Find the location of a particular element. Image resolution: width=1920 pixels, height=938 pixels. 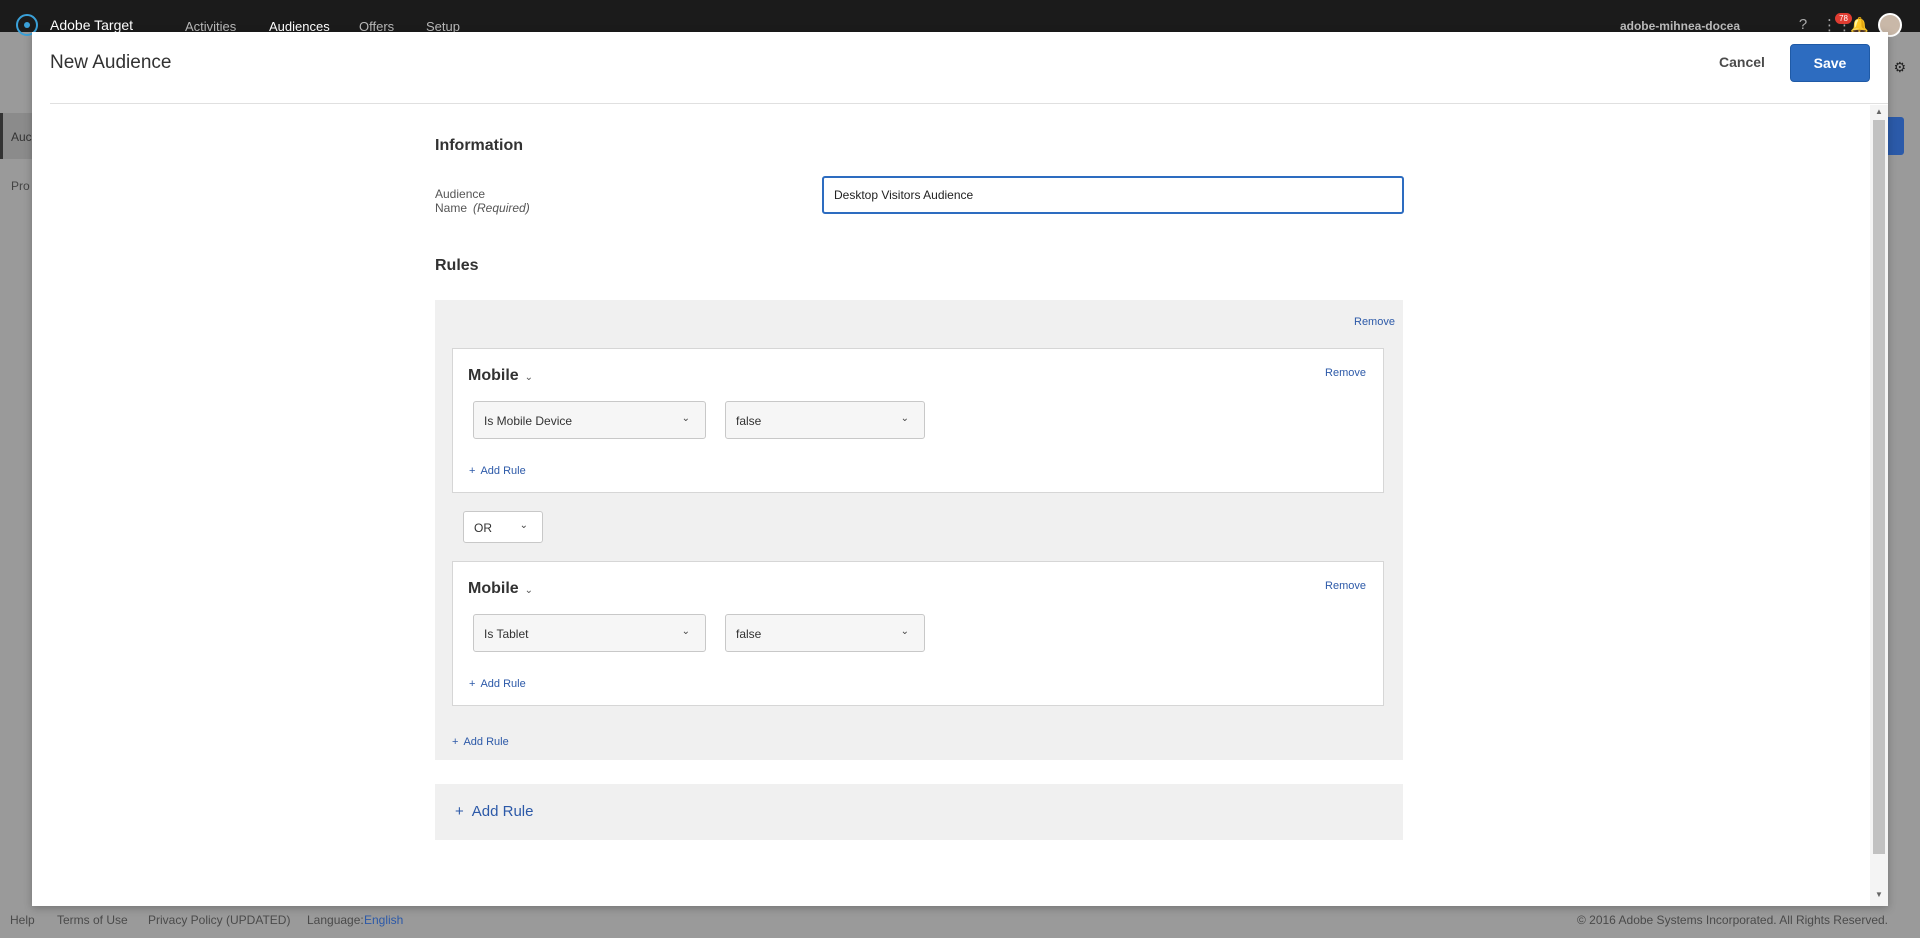

attribute-select-value: Is Tablet is located at coordinates (506, 634).